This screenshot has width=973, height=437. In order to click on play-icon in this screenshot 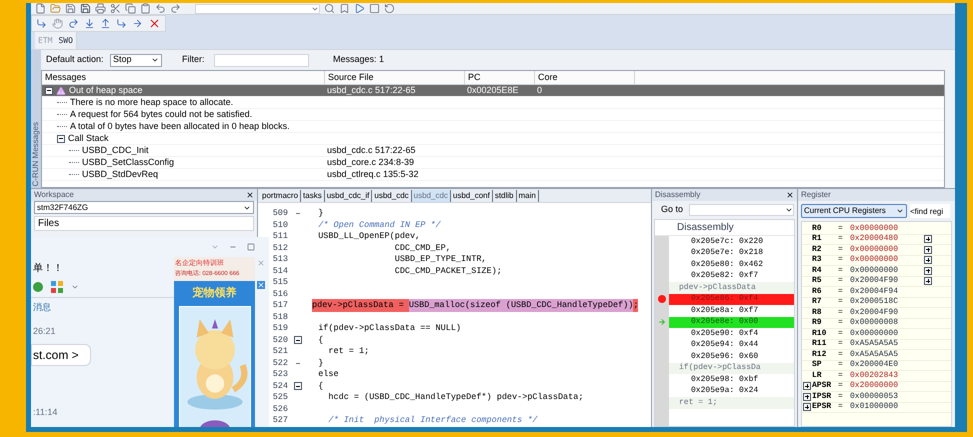, I will do `click(359, 8)`.